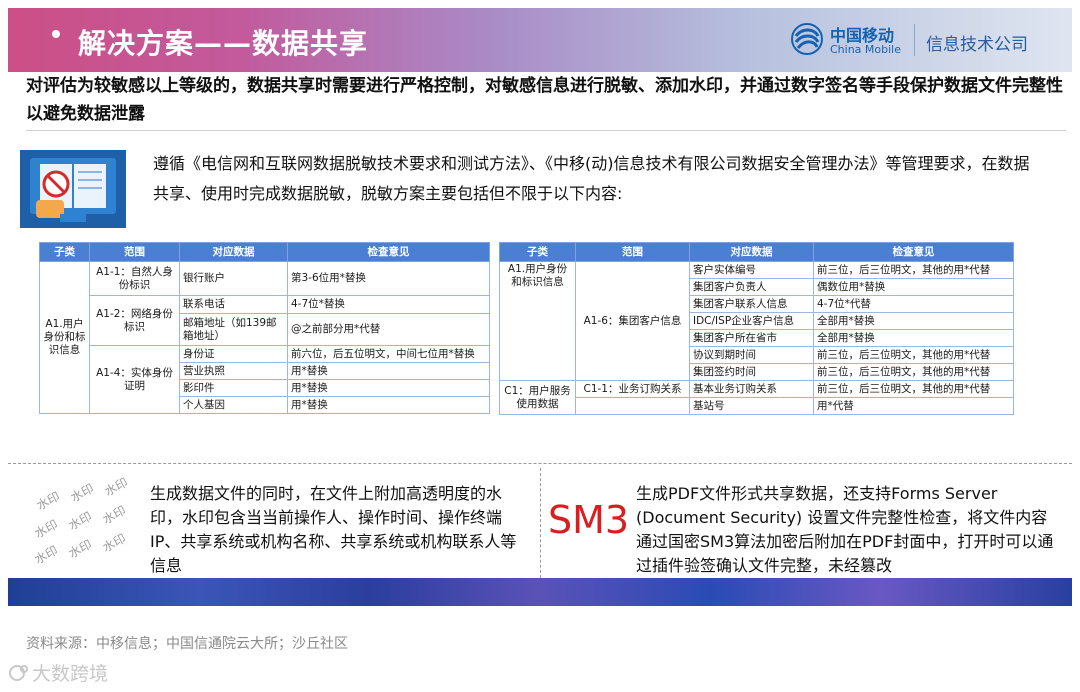 This screenshot has width=1080, height=692. I want to click on section-divider, so click(546, 130).